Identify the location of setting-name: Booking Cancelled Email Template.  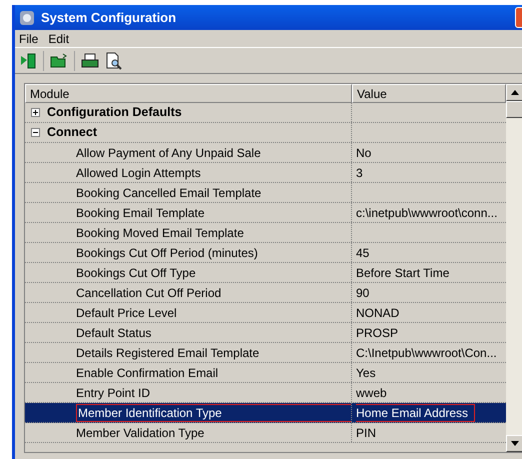
(169, 193).